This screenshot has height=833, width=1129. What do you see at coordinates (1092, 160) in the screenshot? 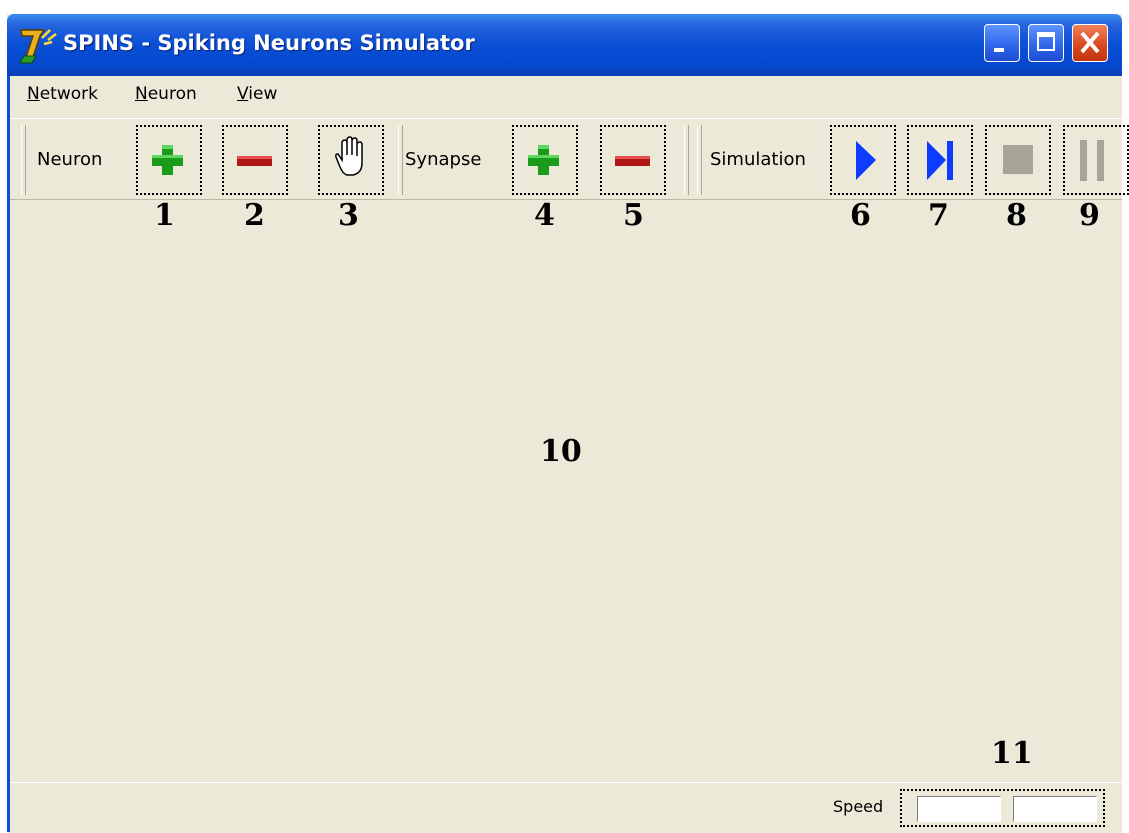
I see `pause-icon` at bounding box center [1092, 160].